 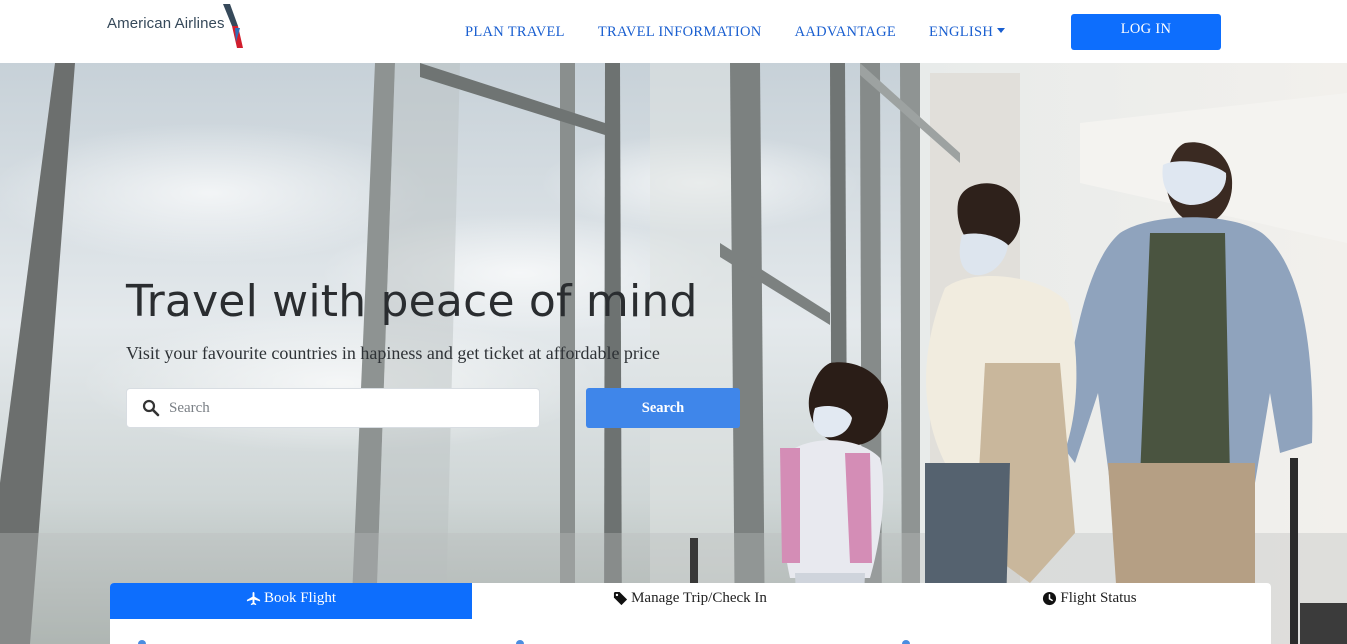 I want to click on american-airlines-flight-symbol-icon, so click(x=232, y=26).